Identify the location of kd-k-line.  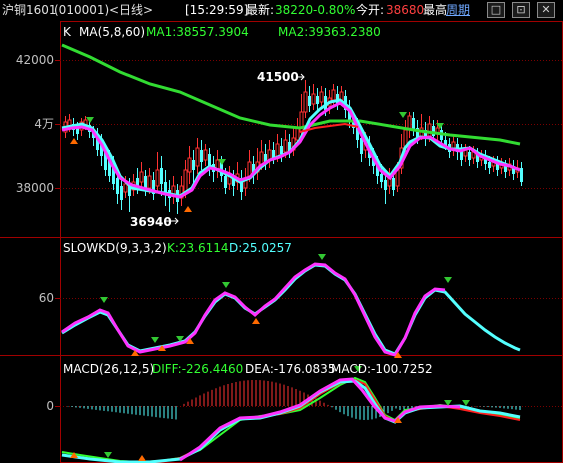
(253, 309).